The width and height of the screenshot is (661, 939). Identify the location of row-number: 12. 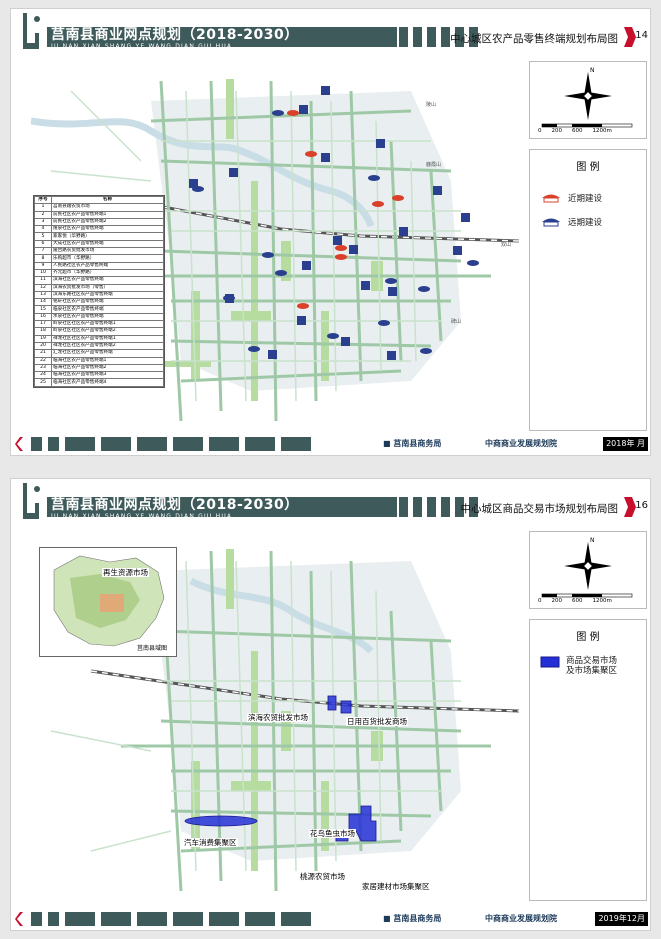
(43, 287).